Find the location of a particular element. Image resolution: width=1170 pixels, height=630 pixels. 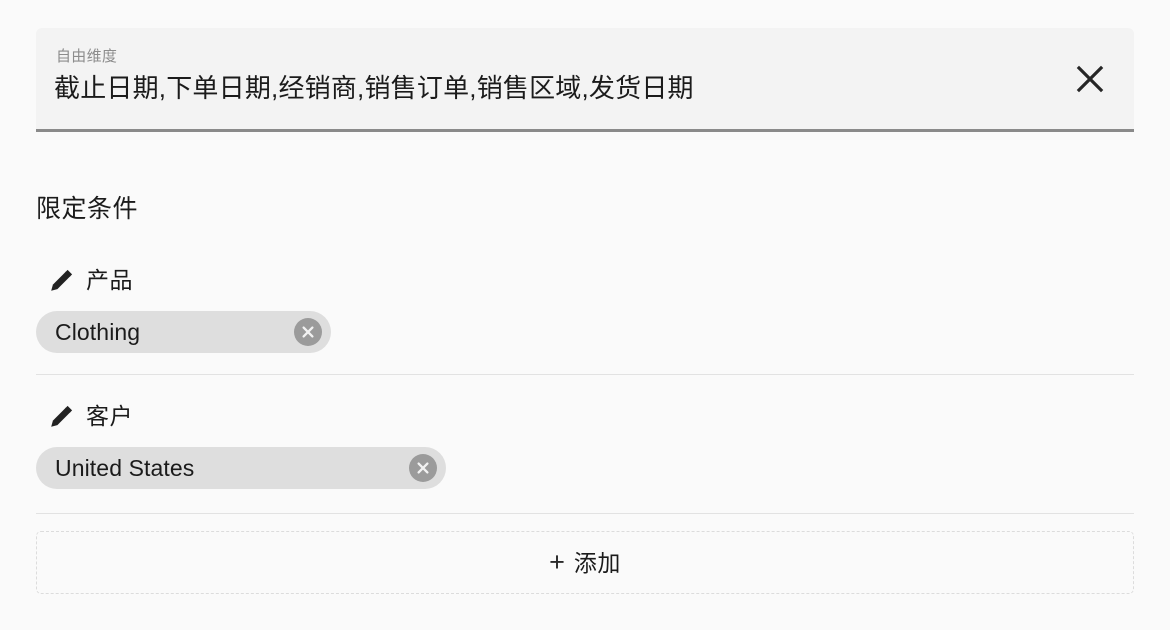

plus-icon: + is located at coordinates (557, 562).